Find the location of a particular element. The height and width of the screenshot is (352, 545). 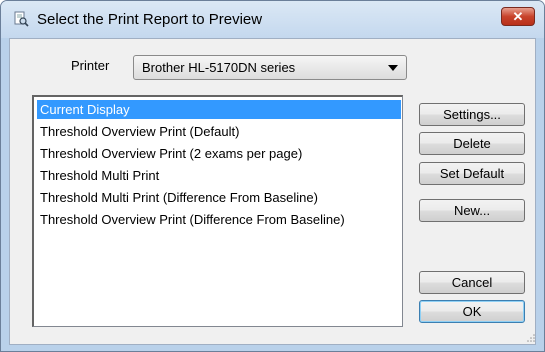

chevron-down-icon is located at coordinates (393, 68).